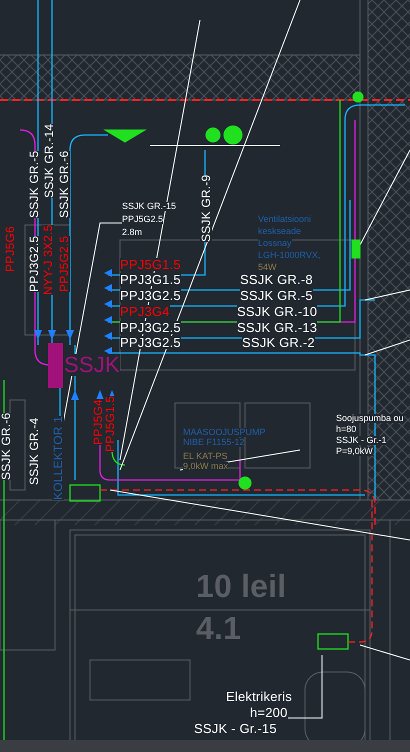 The image size is (410, 752). Describe the element at coordinates (224, 432) in the screenshot. I see `annotation-text: MAASOOJUSPUMP` at that location.